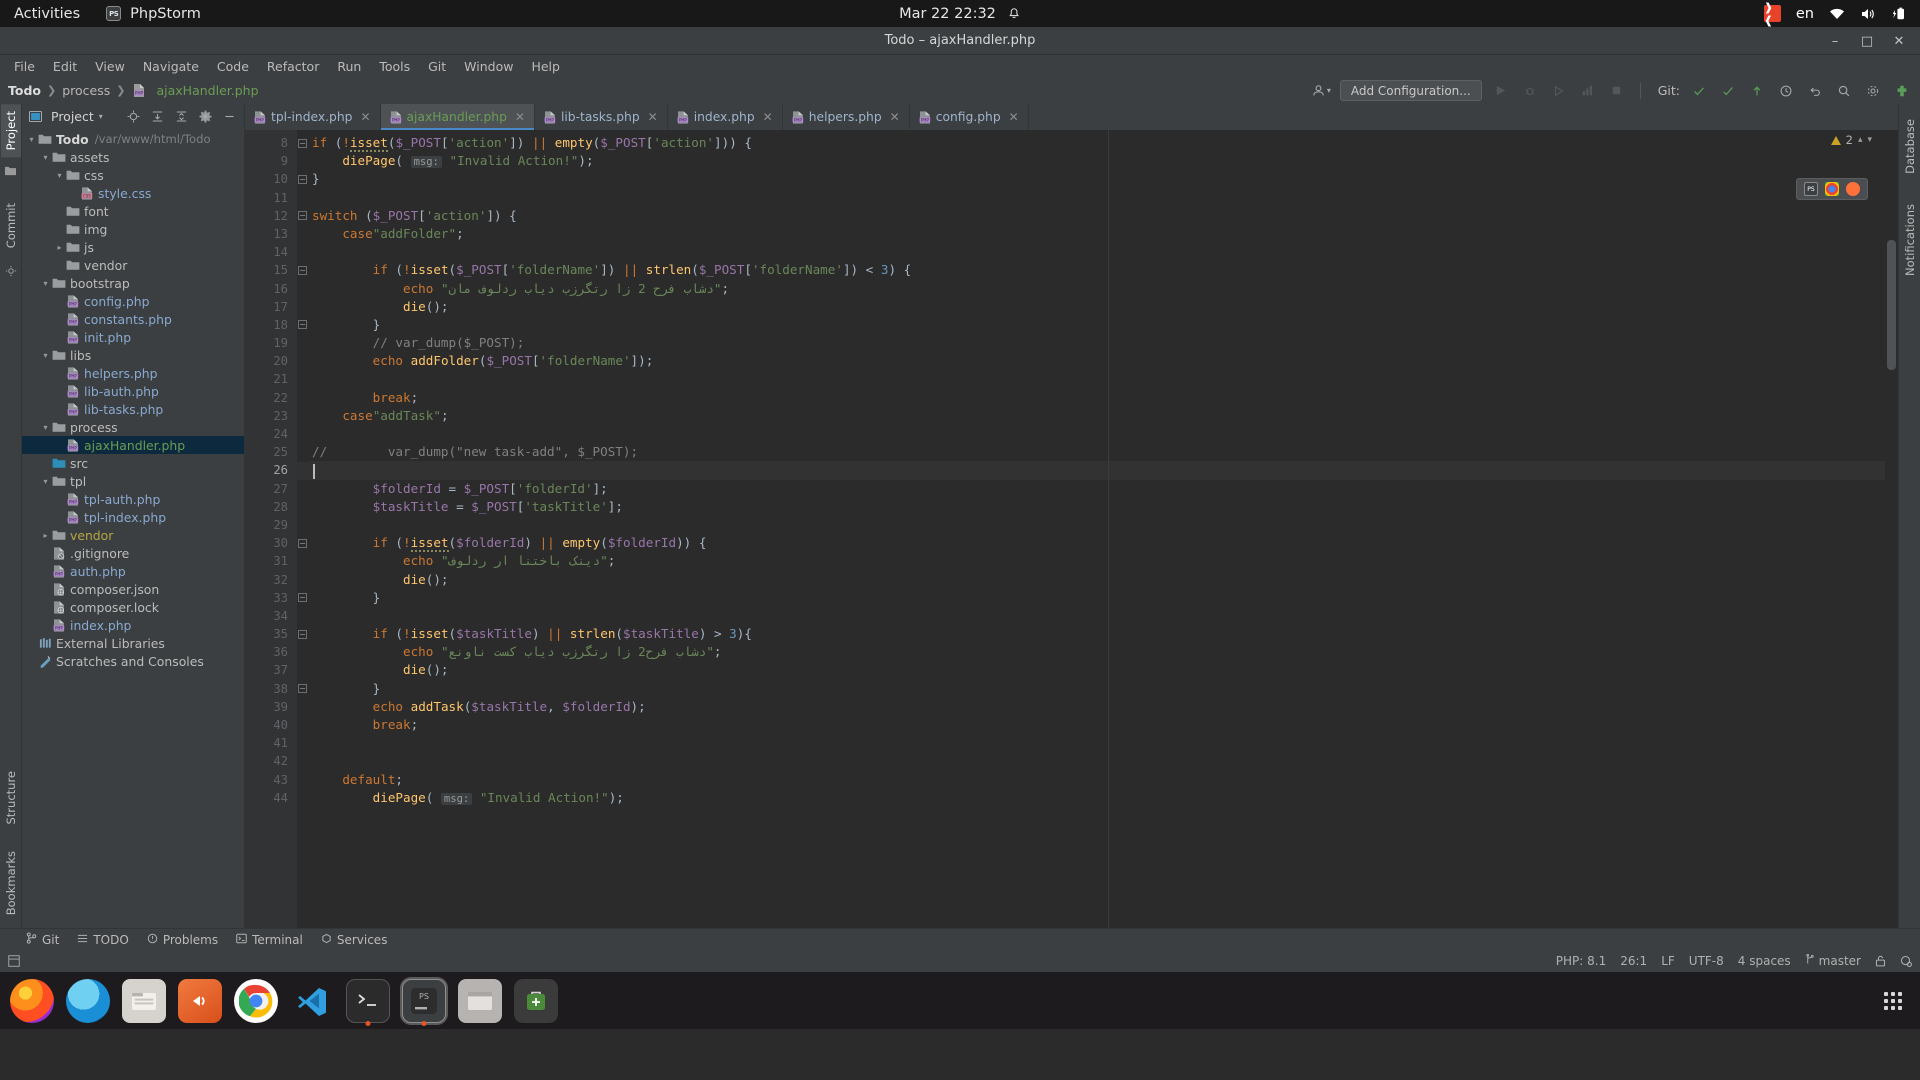 The image size is (1920, 1080). I want to click on tree-item-css: ▾ css, so click(133, 175).